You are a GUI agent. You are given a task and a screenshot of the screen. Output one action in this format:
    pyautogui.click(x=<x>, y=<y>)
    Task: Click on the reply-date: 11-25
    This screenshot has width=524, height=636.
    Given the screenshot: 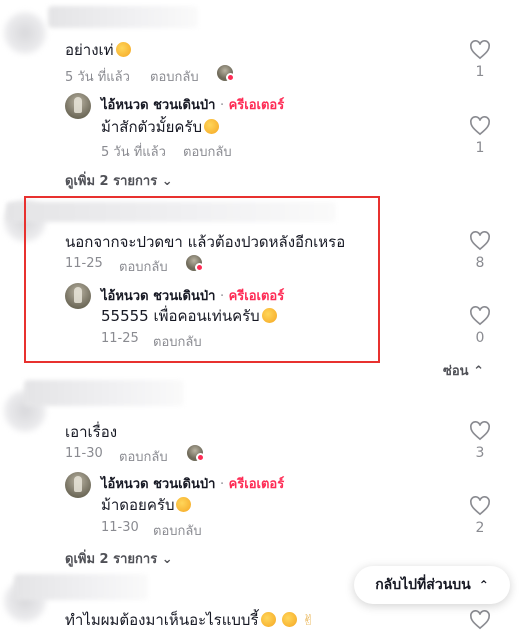 What is the action you would take?
    pyautogui.click(x=120, y=338)
    